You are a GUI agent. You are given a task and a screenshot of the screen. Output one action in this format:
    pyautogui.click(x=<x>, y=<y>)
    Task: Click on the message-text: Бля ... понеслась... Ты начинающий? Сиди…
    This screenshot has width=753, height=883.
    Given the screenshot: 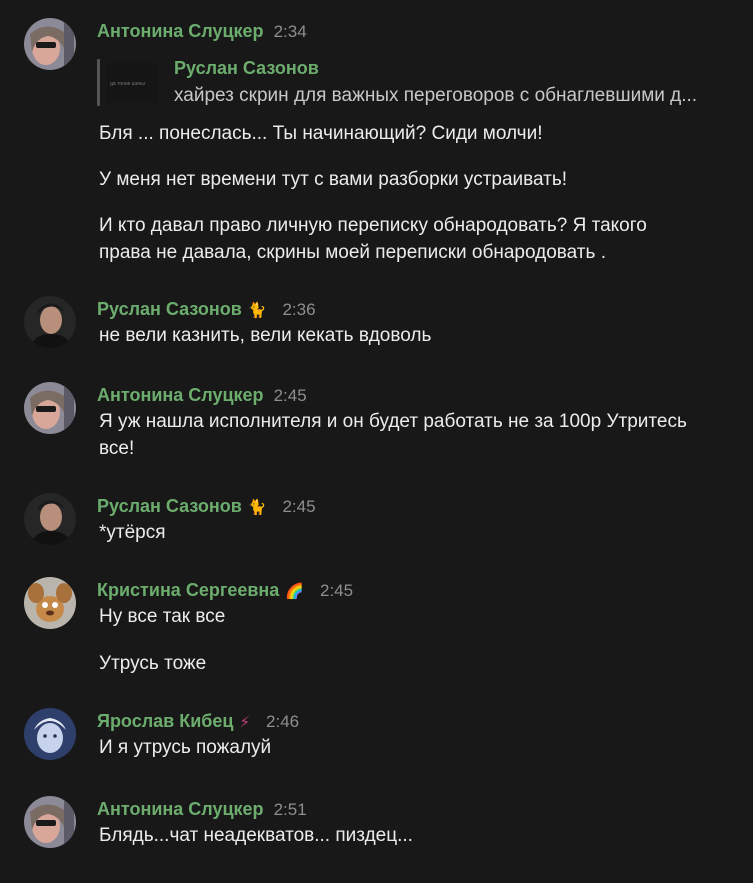 What is the action you would take?
    pyautogui.click(x=321, y=133)
    